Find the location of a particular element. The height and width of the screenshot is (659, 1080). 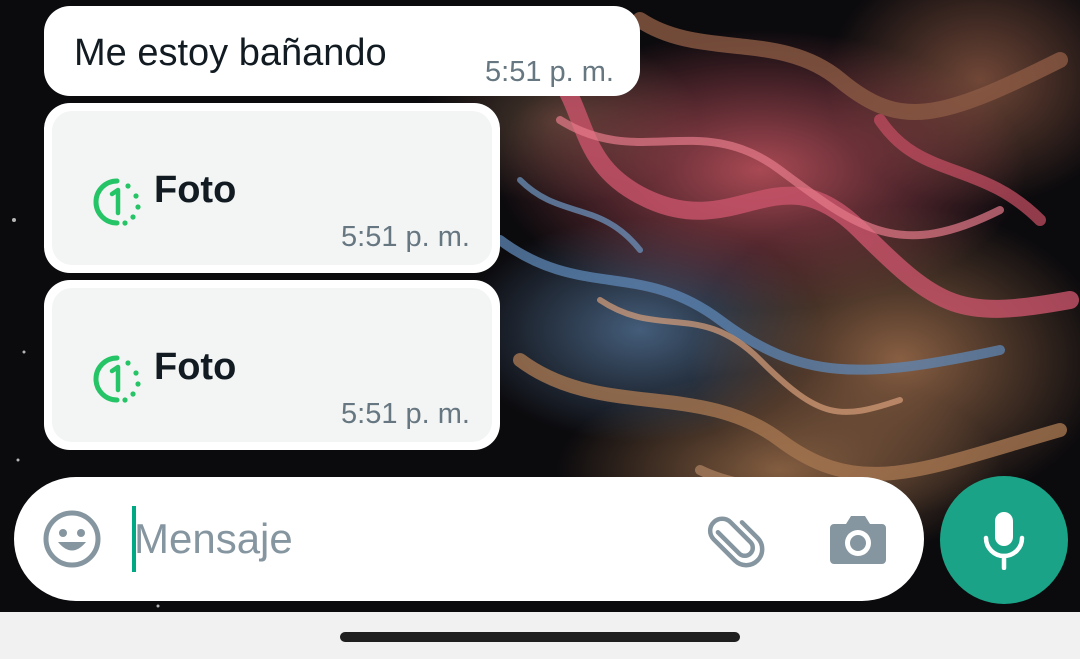

message-input is located at coordinates (404, 539).